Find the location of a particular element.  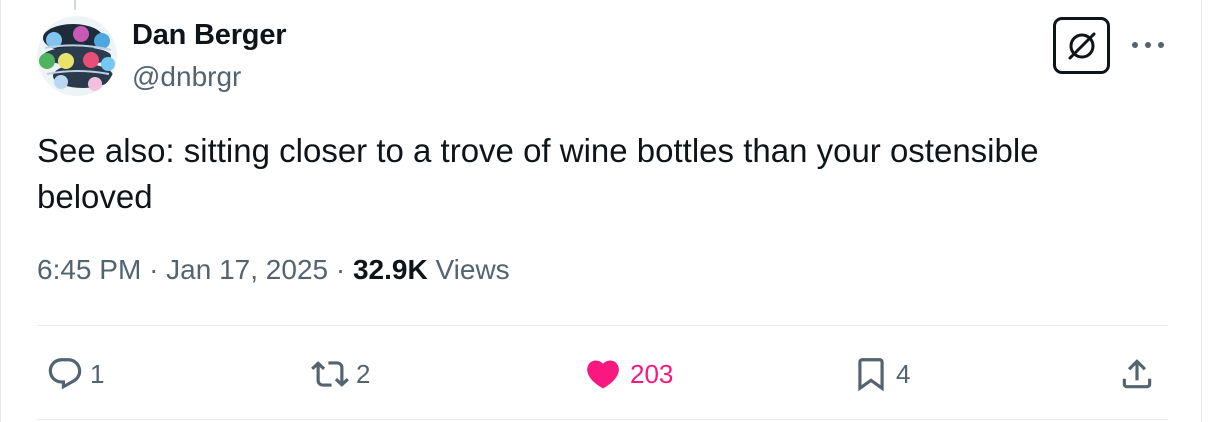

avatar-image is located at coordinates (77, 56).